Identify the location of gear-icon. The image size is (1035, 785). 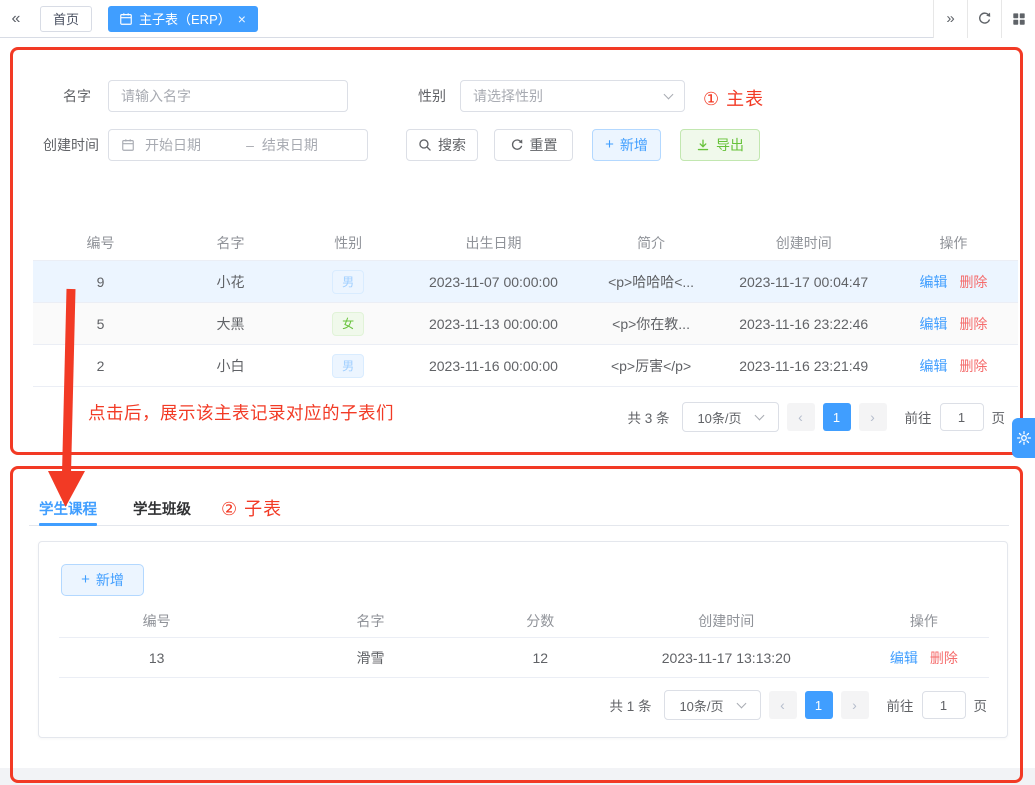
(1024, 438).